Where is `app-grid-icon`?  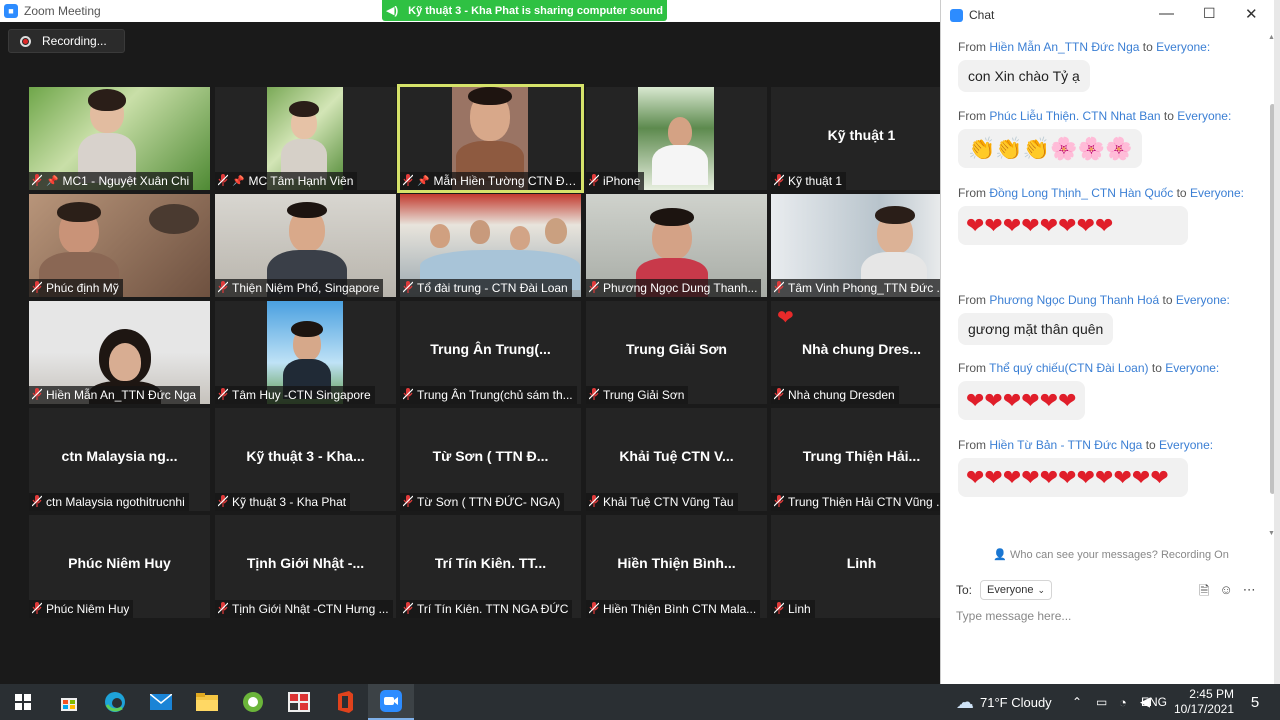 app-grid-icon is located at coordinates (299, 702).